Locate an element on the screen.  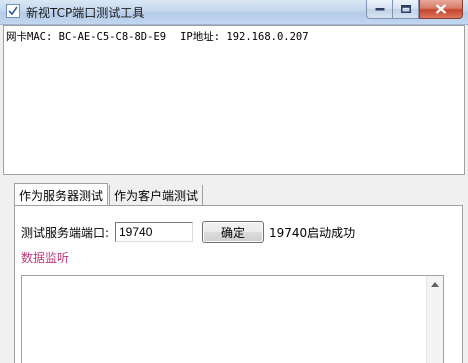
maximize-button is located at coordinates (406, 9).